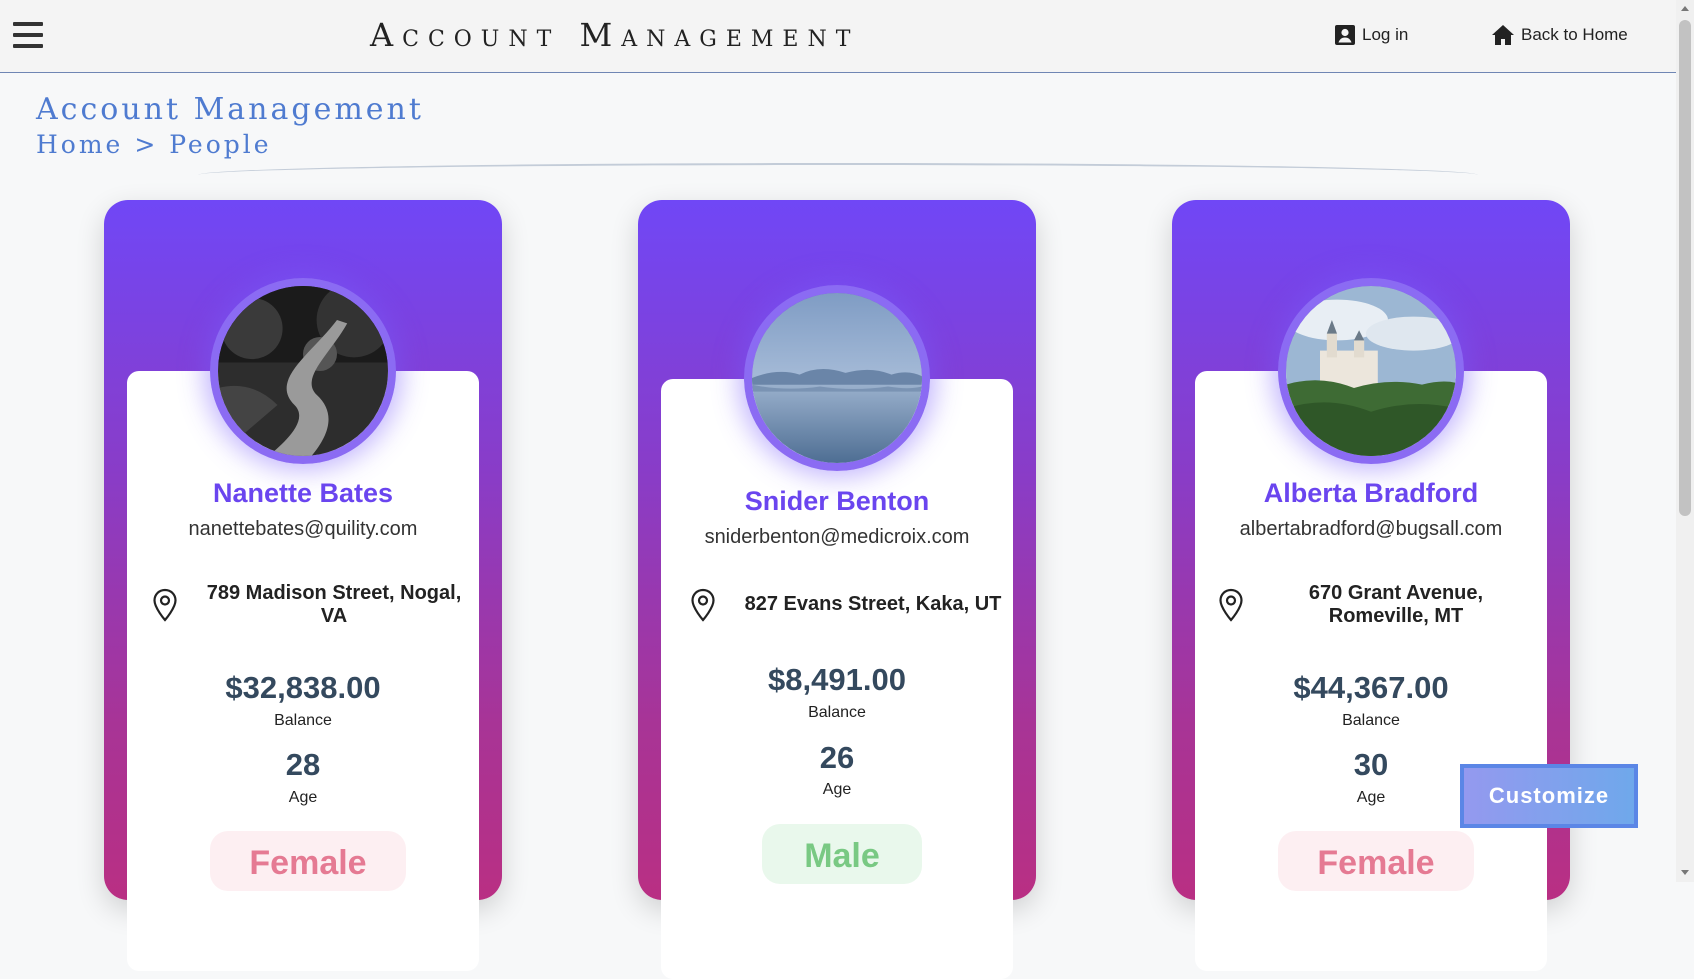 The image size is (1694, 979). What do you see at coordinates (303, 764) in the screenshot?
I see `person-age: 28` at bounding box center [303, 764].